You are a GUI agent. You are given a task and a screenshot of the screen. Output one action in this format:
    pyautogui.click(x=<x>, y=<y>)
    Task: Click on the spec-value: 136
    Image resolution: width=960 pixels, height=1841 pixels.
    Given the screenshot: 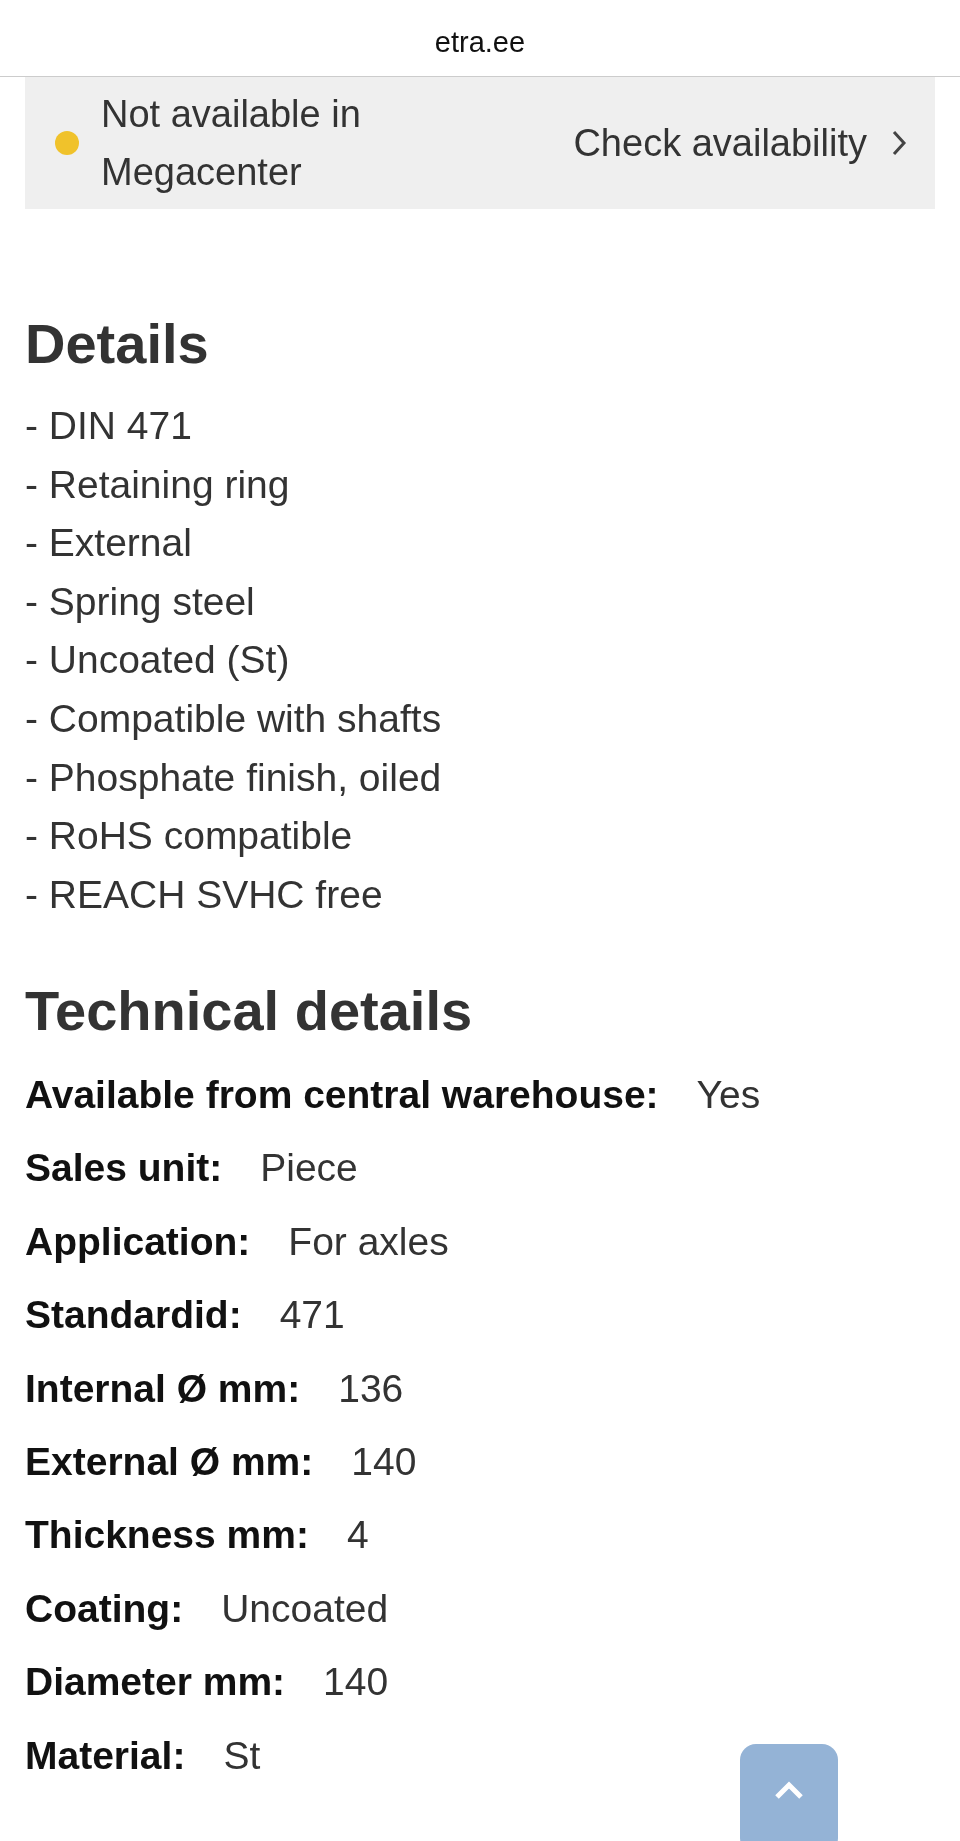 What is the action you would take?
    pyautogui.click(x=371, y=1388)
    